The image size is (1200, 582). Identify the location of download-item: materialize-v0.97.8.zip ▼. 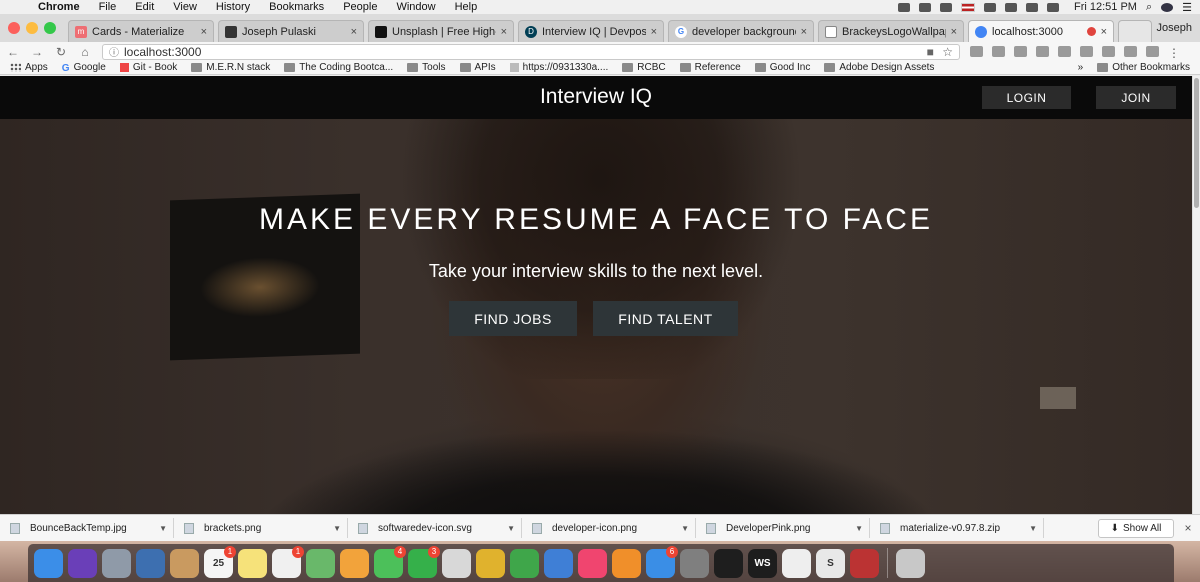
(959, 528).